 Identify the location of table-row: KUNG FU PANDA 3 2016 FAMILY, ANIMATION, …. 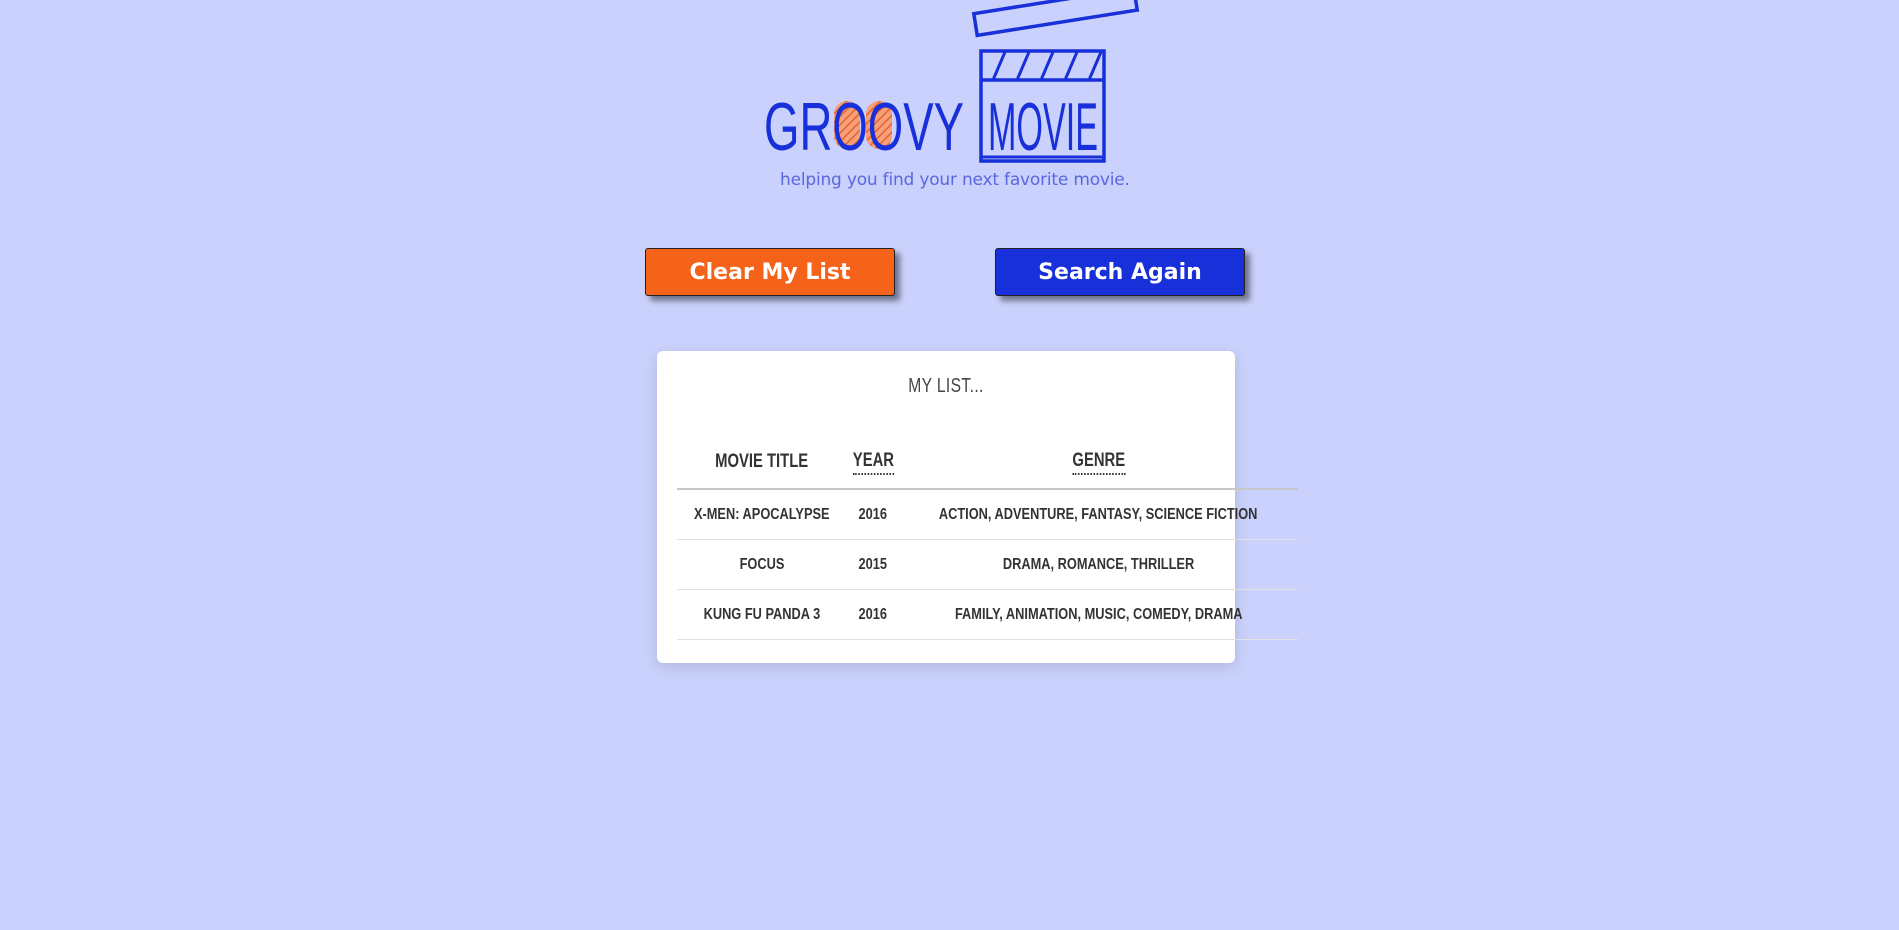
(987, 614).